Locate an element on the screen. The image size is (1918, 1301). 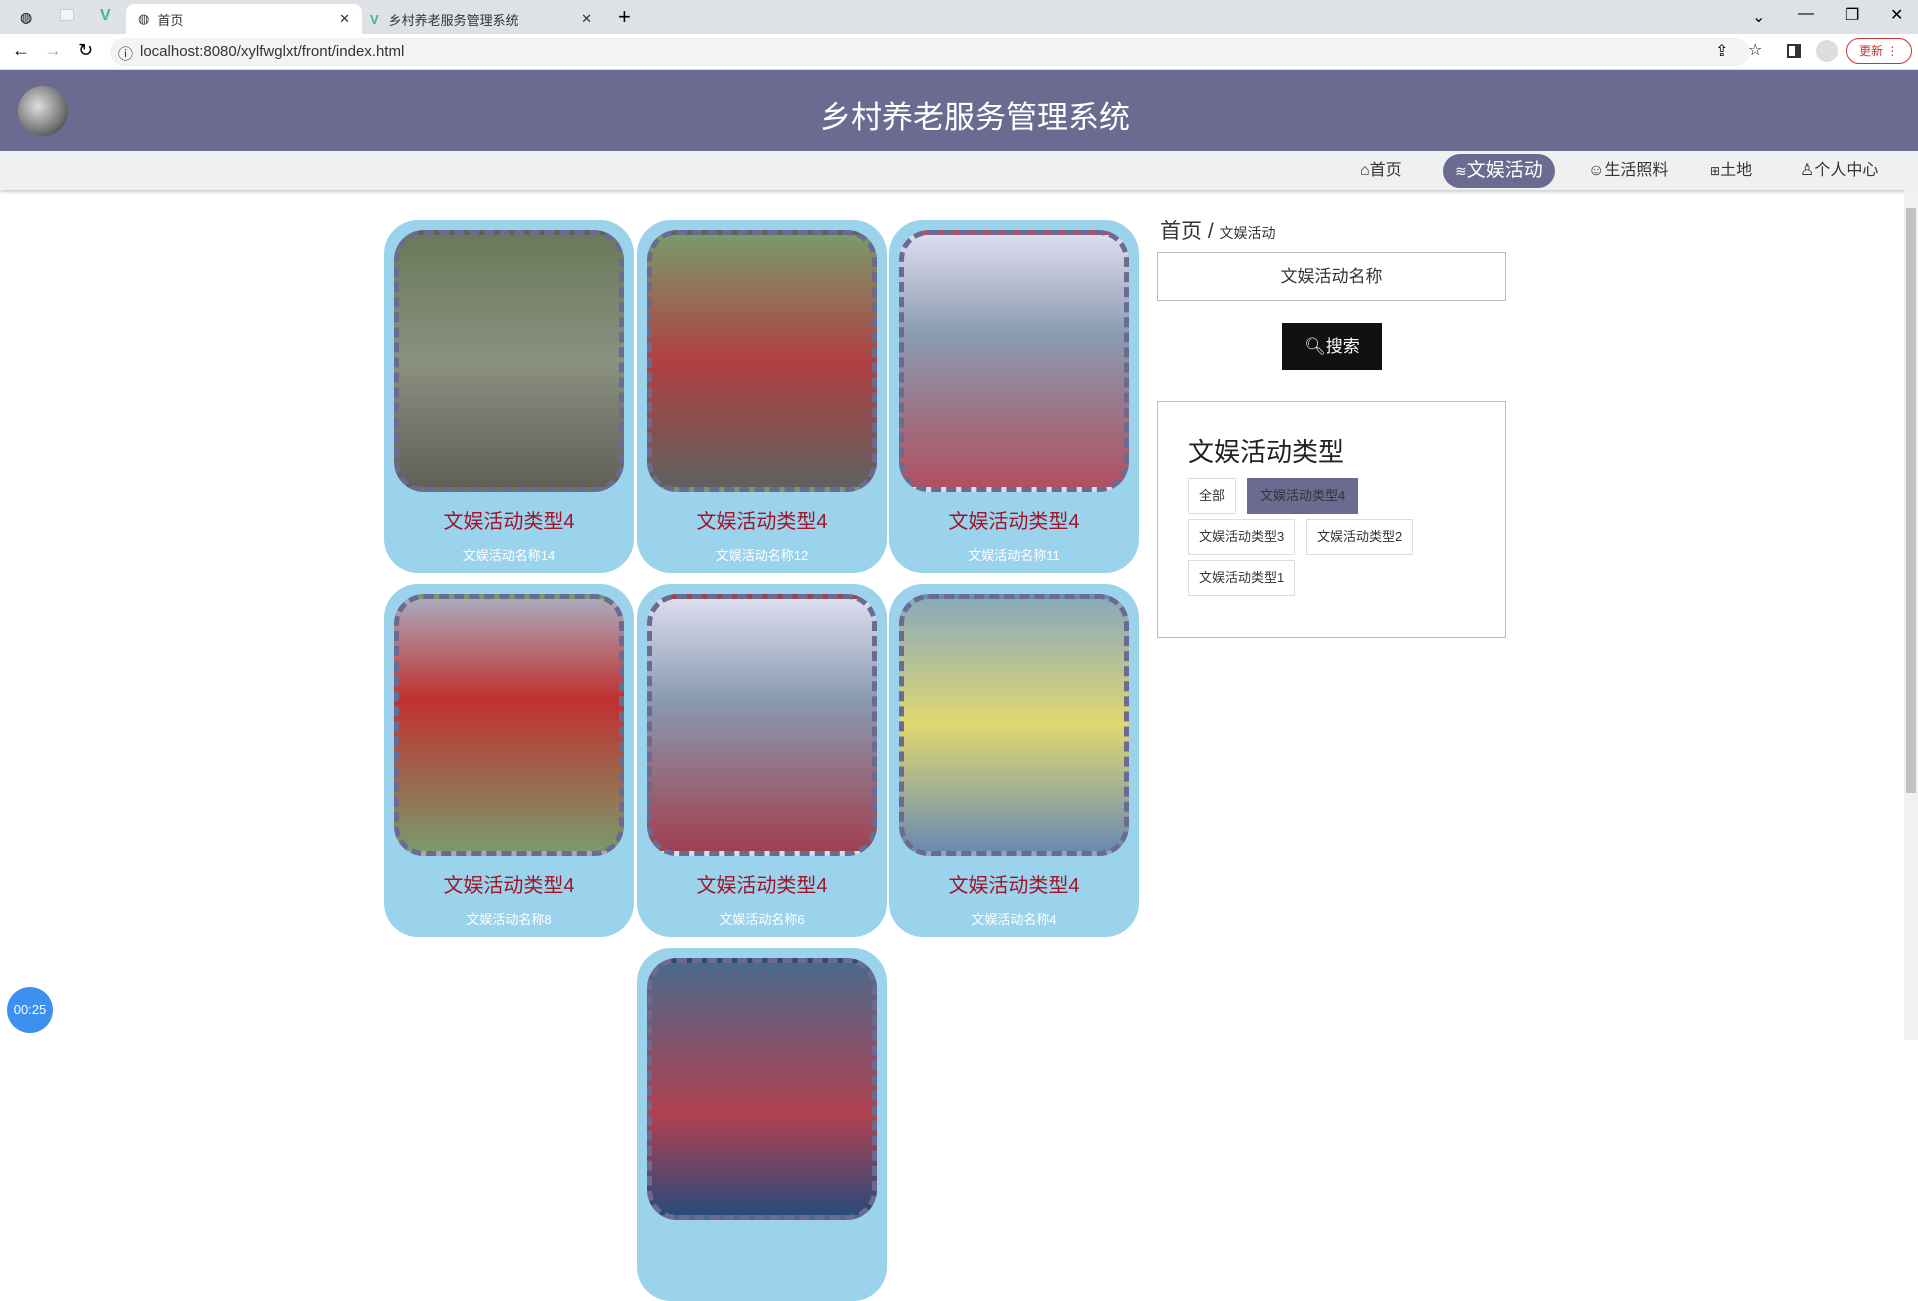
activity-name: 文娱活动名称11 is located at coordinates (1014, 555).